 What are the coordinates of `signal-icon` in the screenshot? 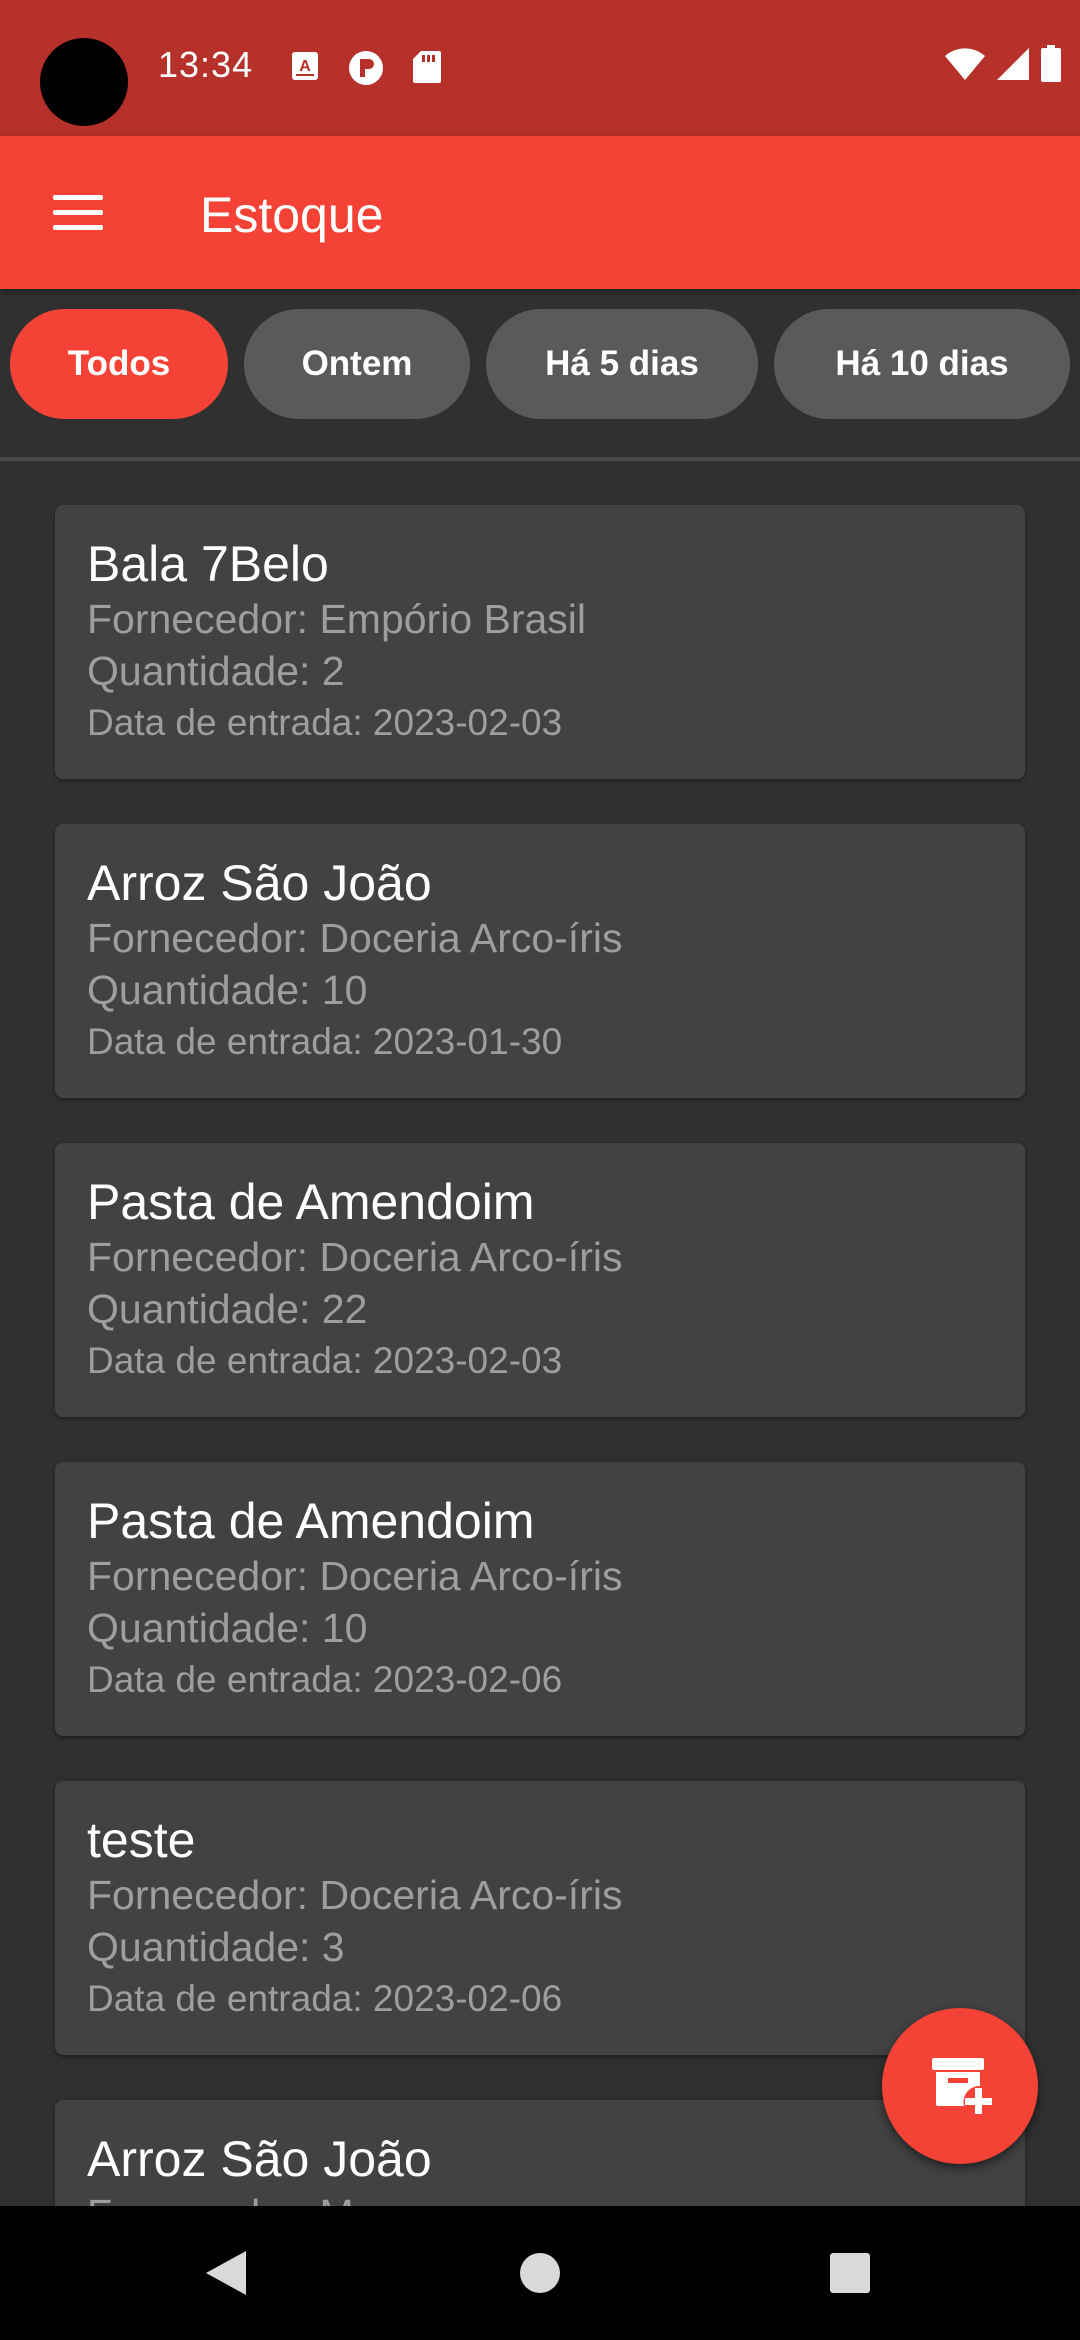 It's located at (1013, 66).